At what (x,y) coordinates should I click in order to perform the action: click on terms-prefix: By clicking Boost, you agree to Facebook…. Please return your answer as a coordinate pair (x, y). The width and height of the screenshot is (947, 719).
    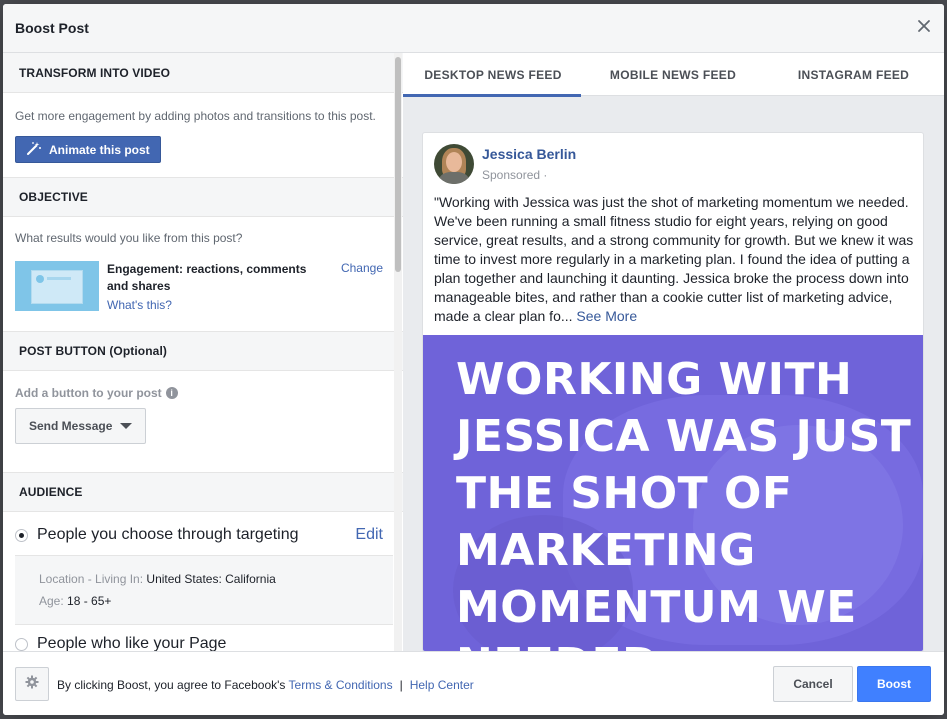
    Looking at the image, I should click on (171, 685).